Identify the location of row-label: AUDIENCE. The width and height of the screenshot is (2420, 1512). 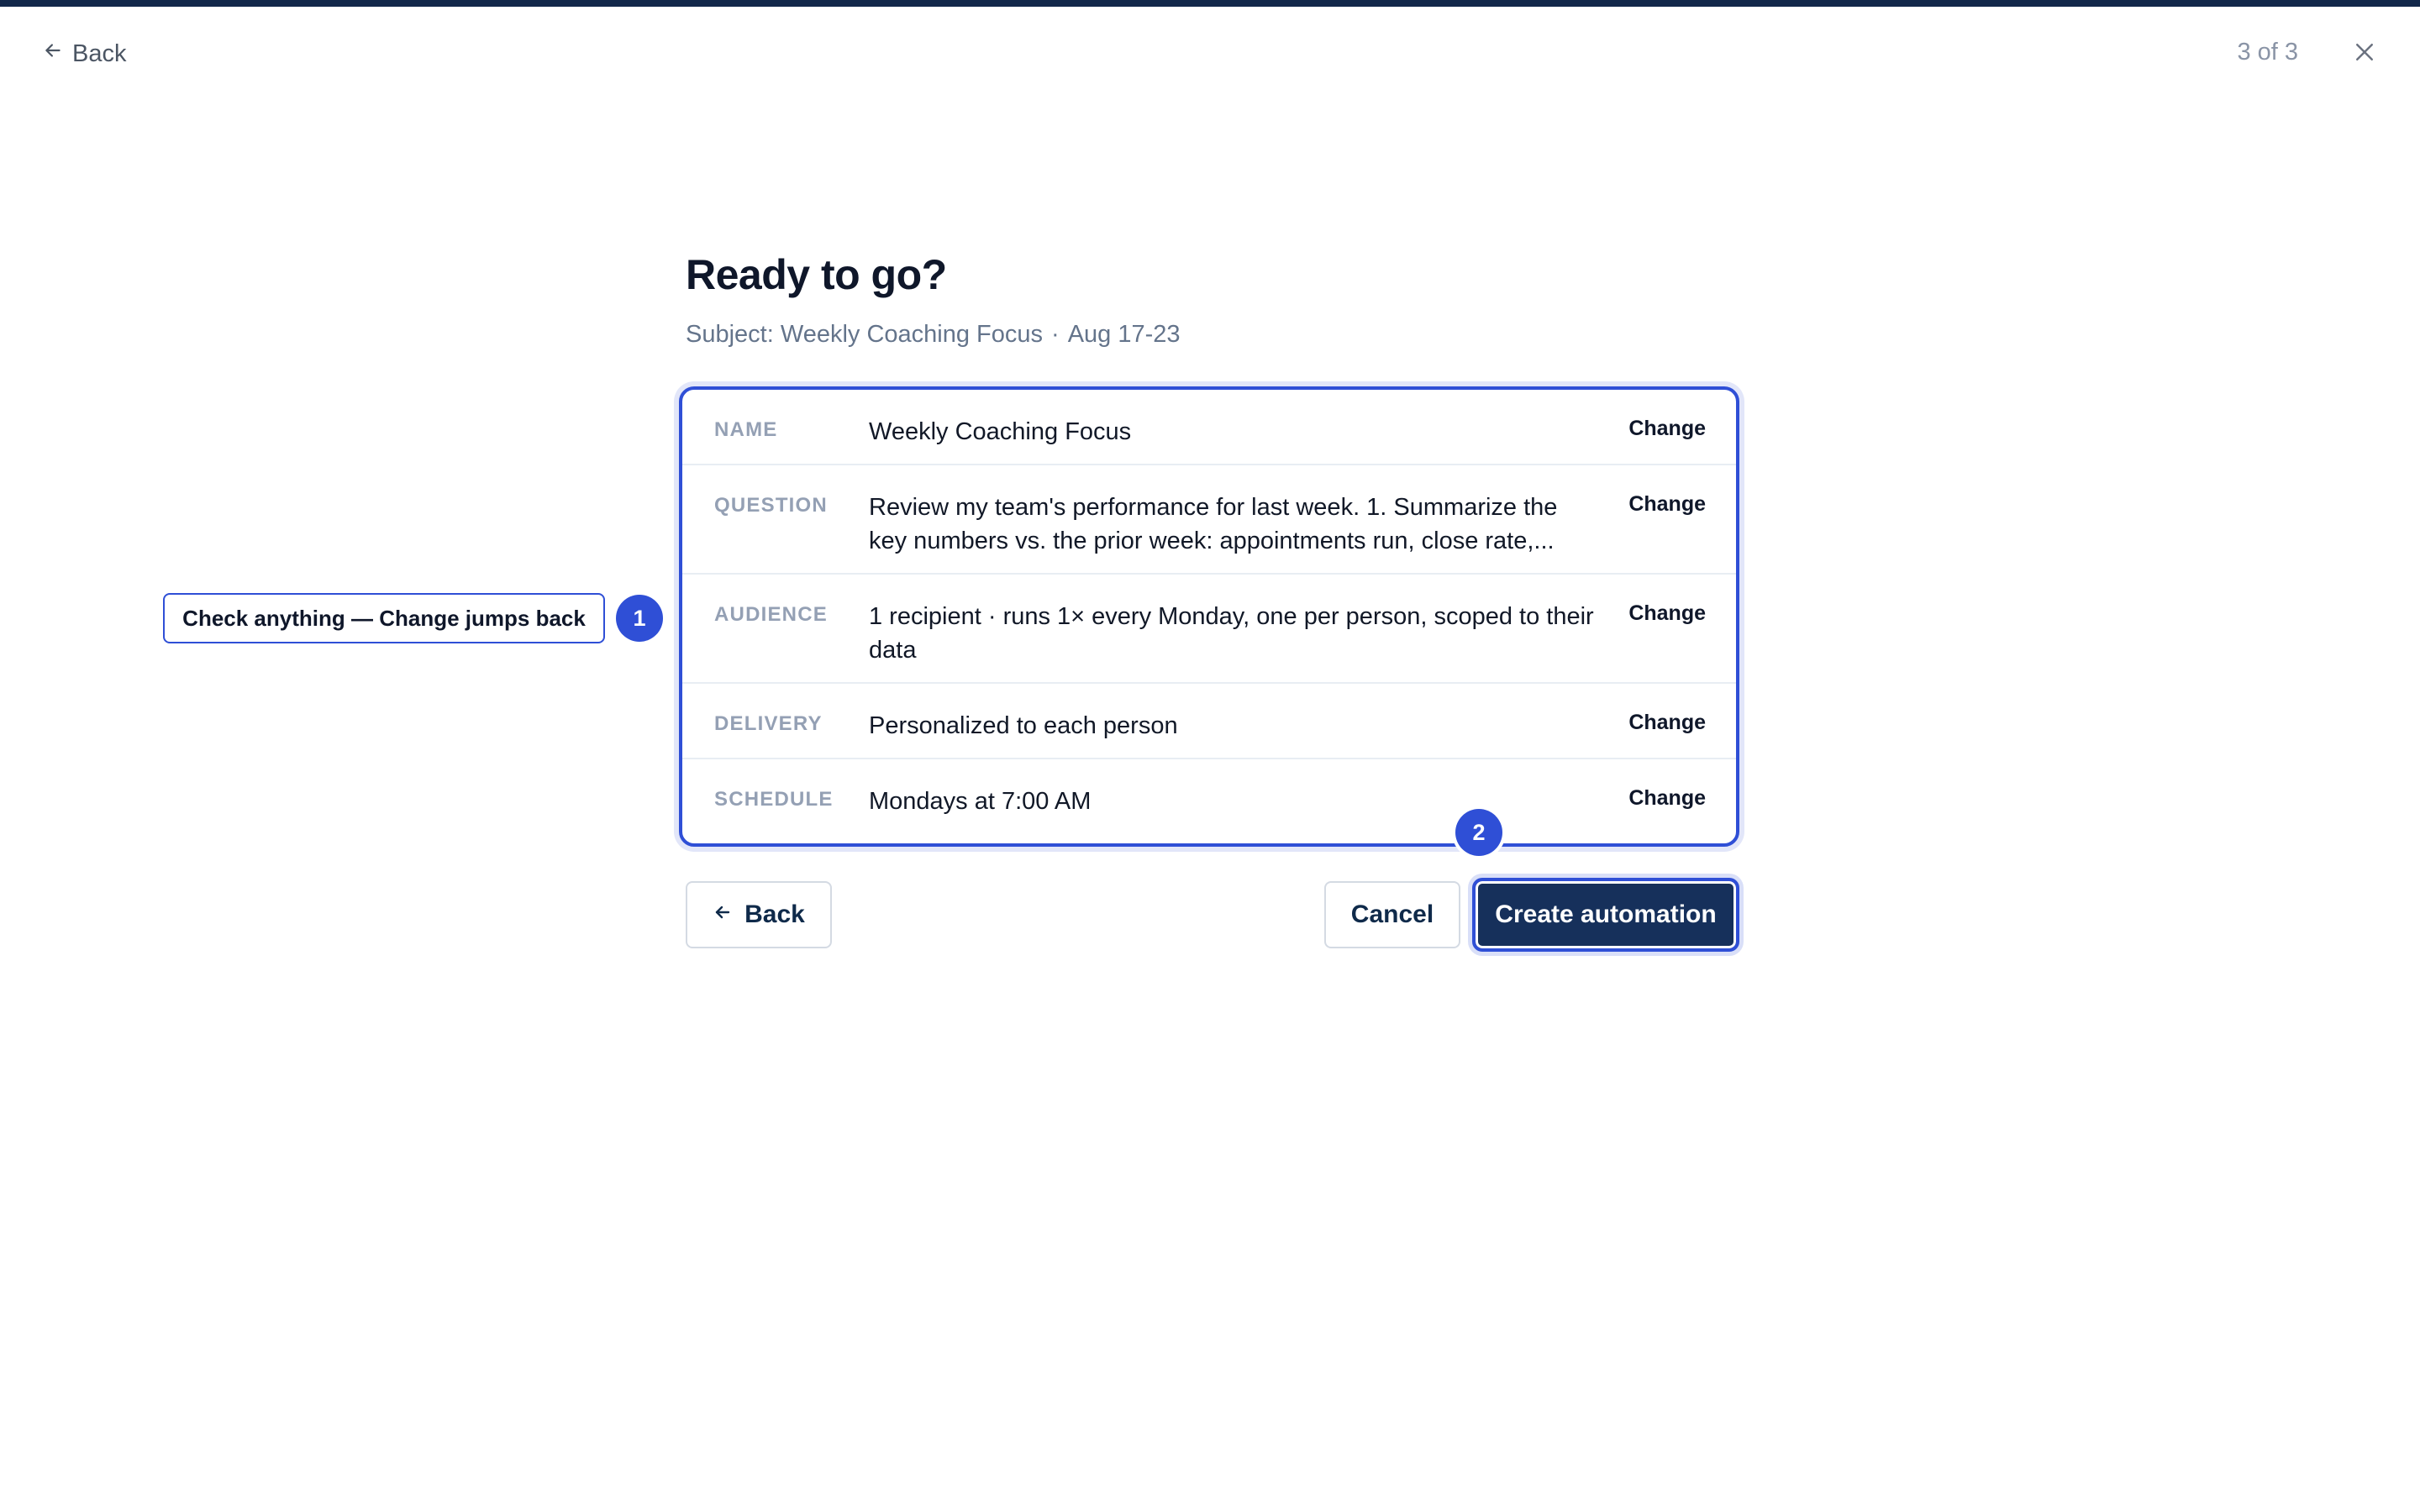
(771, 614).